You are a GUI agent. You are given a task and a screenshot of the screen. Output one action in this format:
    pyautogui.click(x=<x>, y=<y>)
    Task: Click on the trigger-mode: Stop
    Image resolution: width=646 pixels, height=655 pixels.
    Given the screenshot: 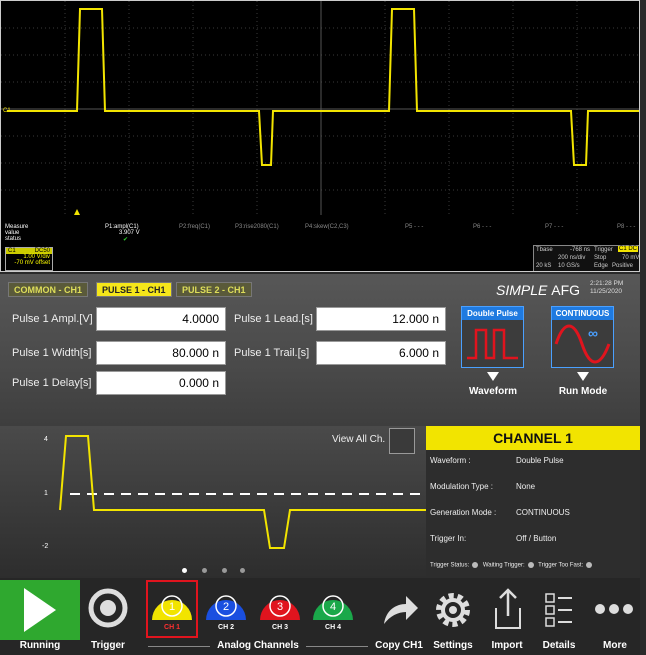 What is the action you would take?
    pyautogui.click(x=600, y=258)
    